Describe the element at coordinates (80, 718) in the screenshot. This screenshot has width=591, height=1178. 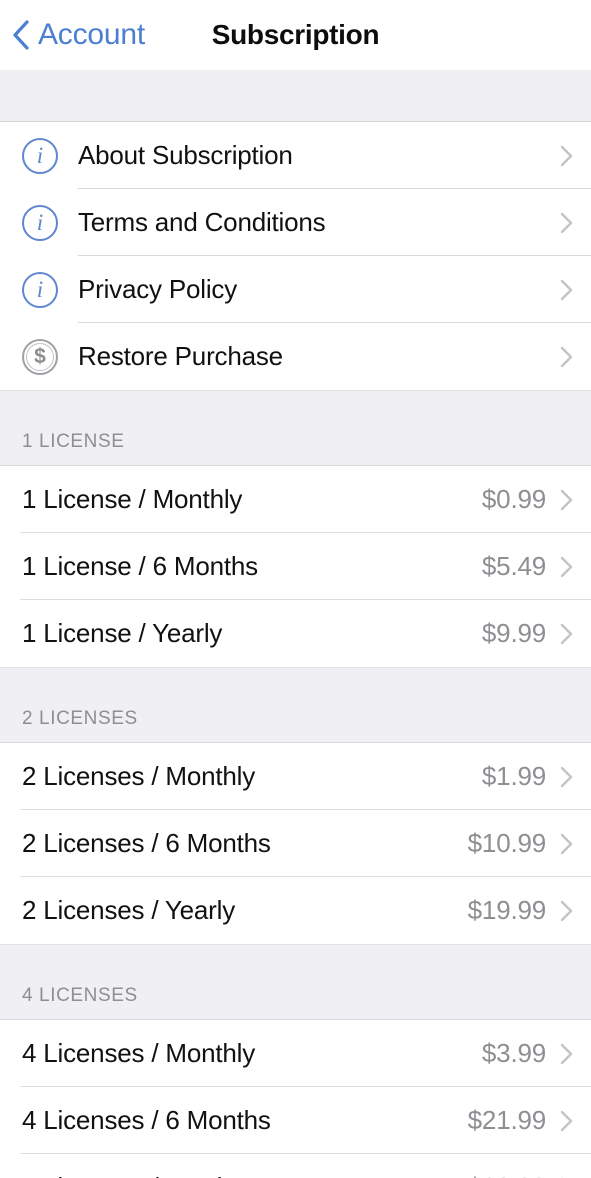
I see `section-header-label: 2 LICENSES` at that location.